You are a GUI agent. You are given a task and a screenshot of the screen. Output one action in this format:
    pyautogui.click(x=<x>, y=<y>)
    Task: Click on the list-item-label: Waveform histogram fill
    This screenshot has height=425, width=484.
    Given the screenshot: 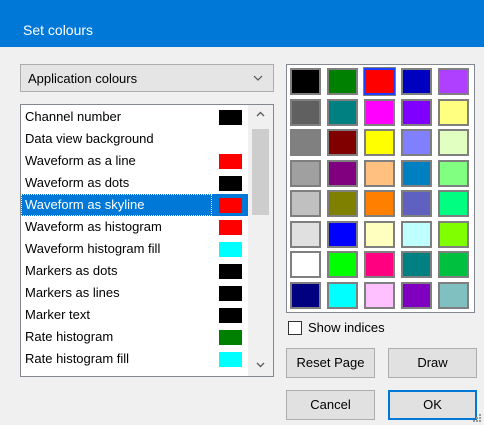 What is the action you would take?
    pyautogui.click(x=93, y=248)
    